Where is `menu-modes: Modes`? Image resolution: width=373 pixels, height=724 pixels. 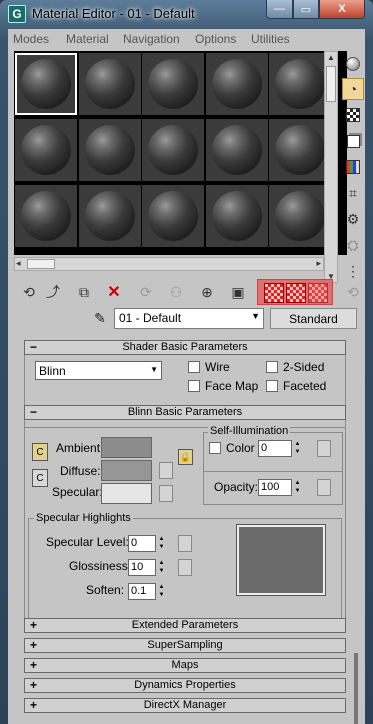 menu-modes: Modes is located at coordinates (31, 39).